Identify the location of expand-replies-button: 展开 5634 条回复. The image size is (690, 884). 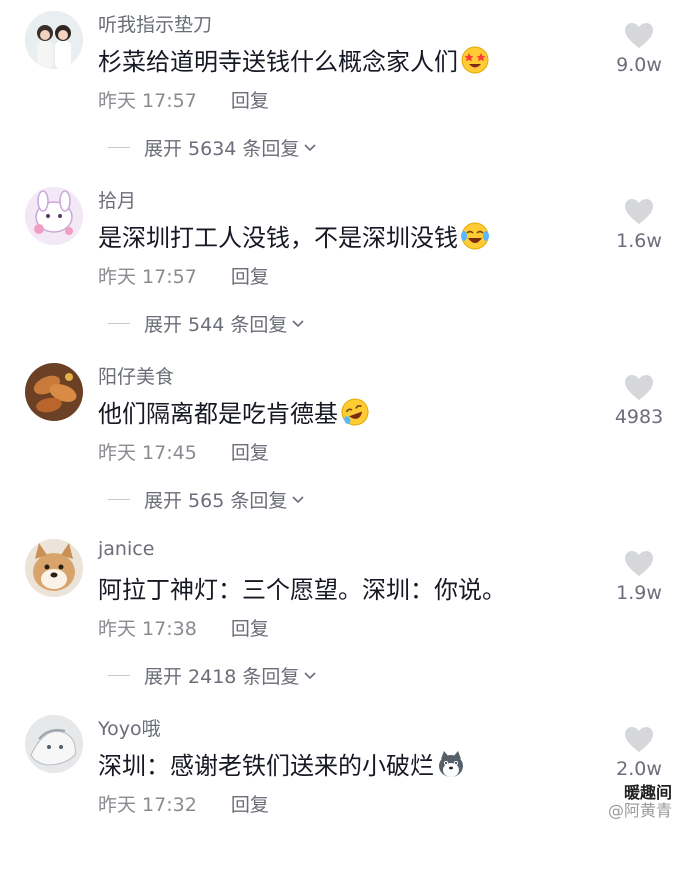
(213, 147).